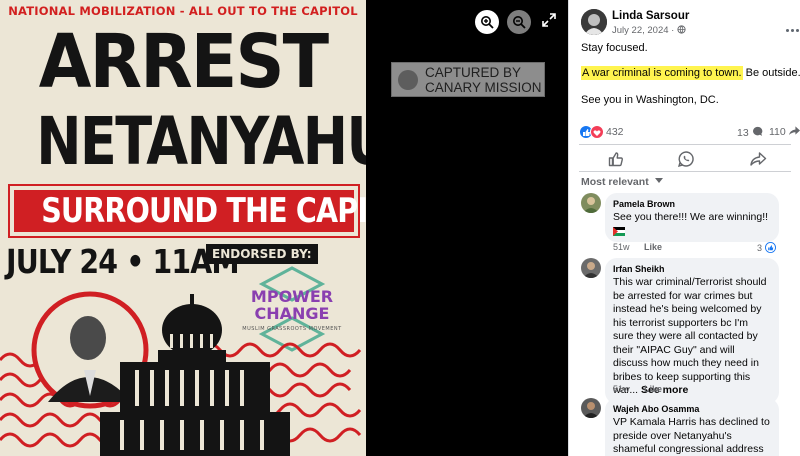 This screenshot has height=456, width=800. I want to click on post-date-text: July 22, 2024 ·, so click(644, 30).